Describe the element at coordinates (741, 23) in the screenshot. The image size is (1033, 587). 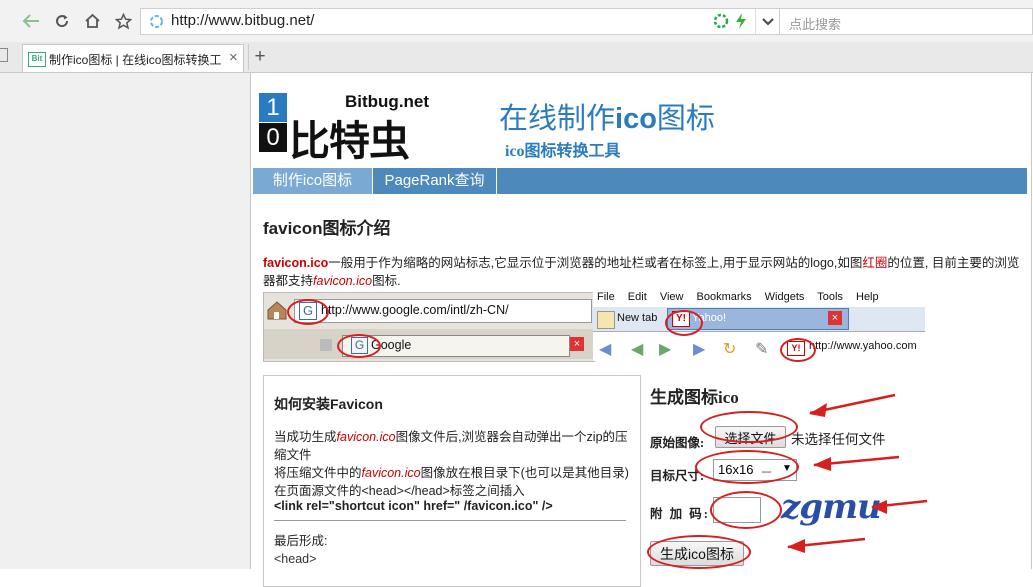
I see `lightning-icon` at that location.